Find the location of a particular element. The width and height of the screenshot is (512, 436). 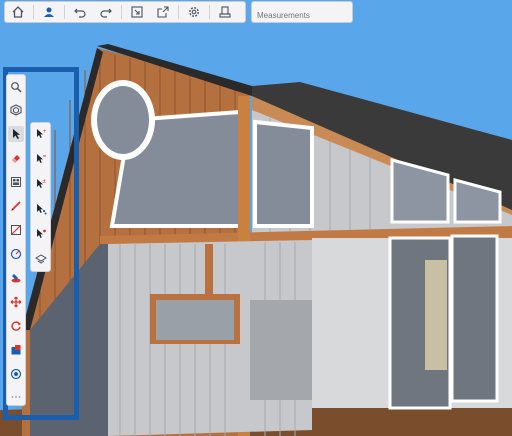

tool-palette is located at coordinates (16, 240).